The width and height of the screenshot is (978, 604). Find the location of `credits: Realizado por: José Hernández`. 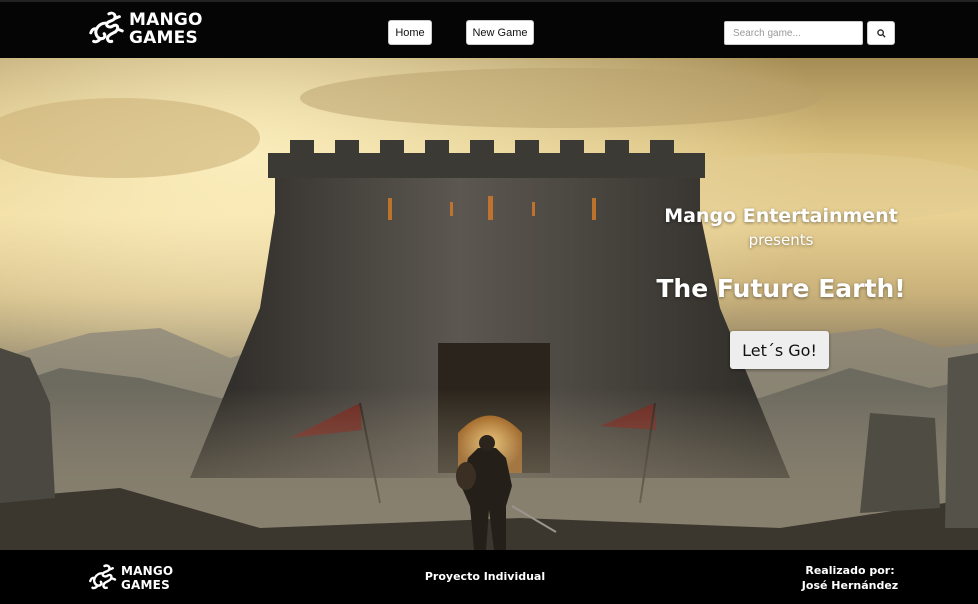

credits: Realizado por: José Hernández is located at coordinates (850, 578).